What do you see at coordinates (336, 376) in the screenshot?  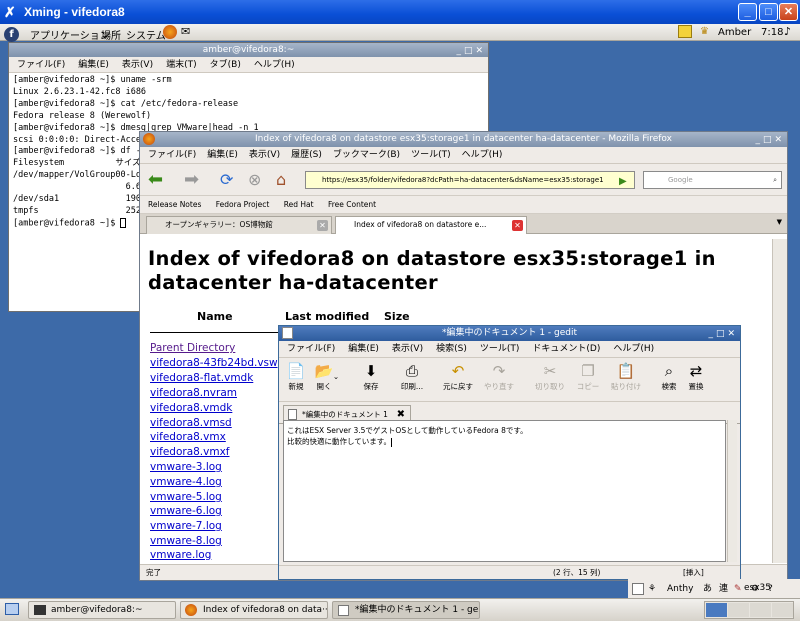 I see `open-dropdown-icon: ⌄` at bounding box center [336, 376].